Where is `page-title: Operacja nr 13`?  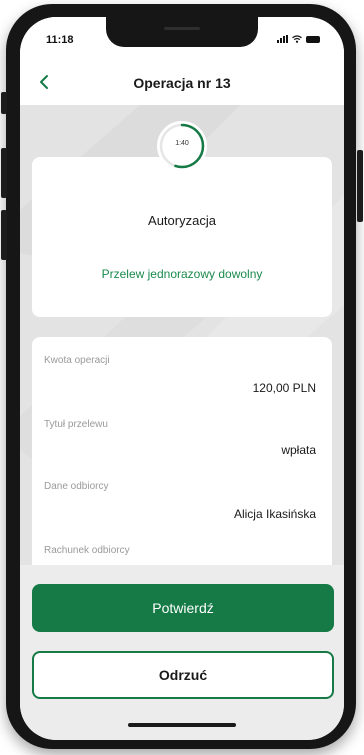 page-title: Operacja nr 13 is located at coordinates (182, 83).